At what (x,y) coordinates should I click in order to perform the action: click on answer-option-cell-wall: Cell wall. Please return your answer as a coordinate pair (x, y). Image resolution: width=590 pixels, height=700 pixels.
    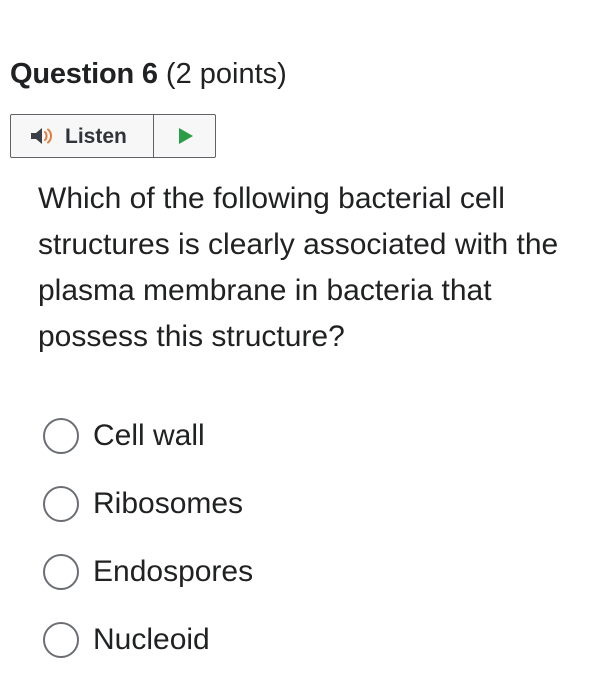
    Looking at the image, I should click on (303, 436).